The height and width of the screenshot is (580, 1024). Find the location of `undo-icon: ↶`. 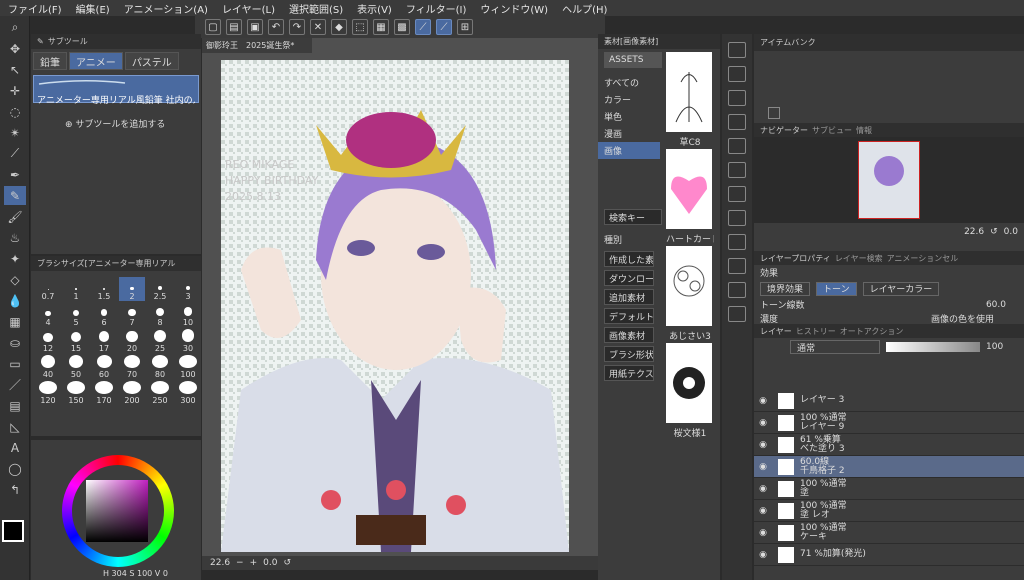

undo-icon: ↶ is located at coordinates (276, 27).